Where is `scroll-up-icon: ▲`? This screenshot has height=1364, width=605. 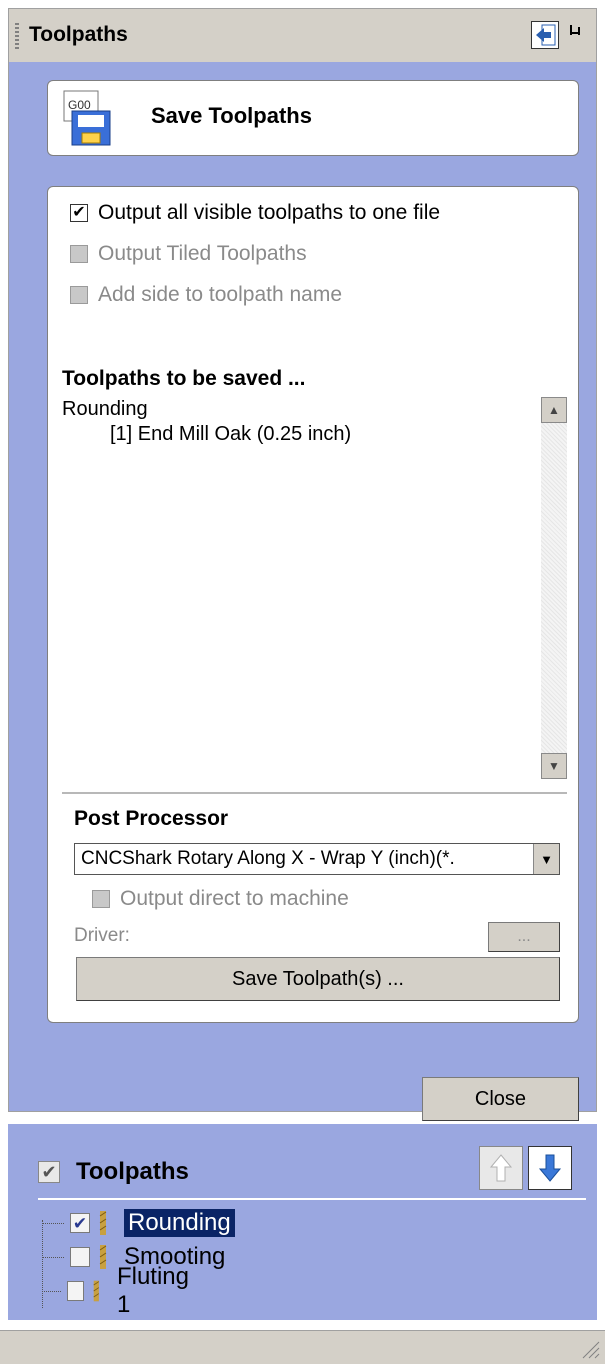 scroll-up-icon: ▲ is located at coordinates (554, 410).